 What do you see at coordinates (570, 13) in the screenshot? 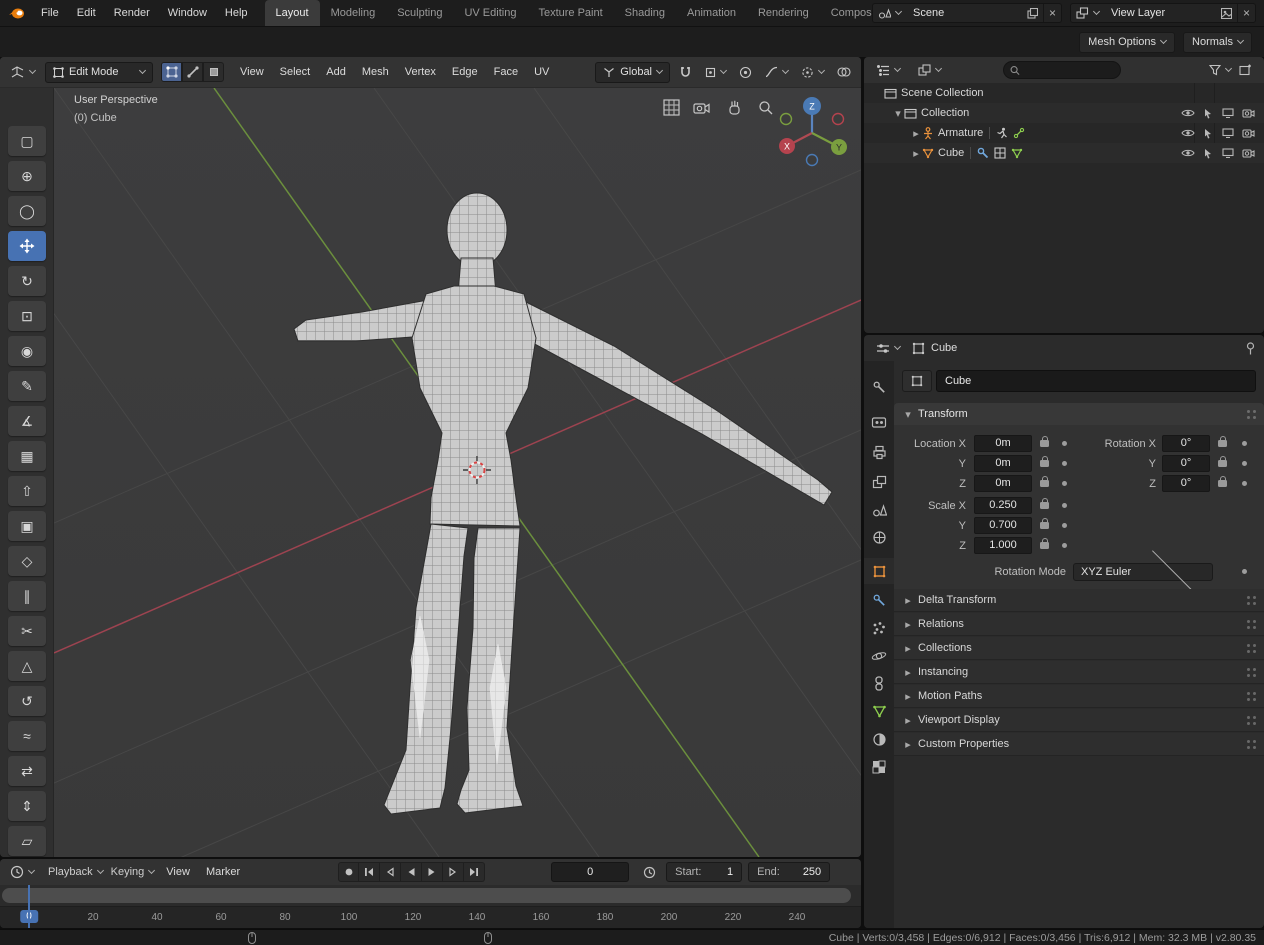
I see `tab-texture-paint: Texture Paint` at bounding box center [570, 13].